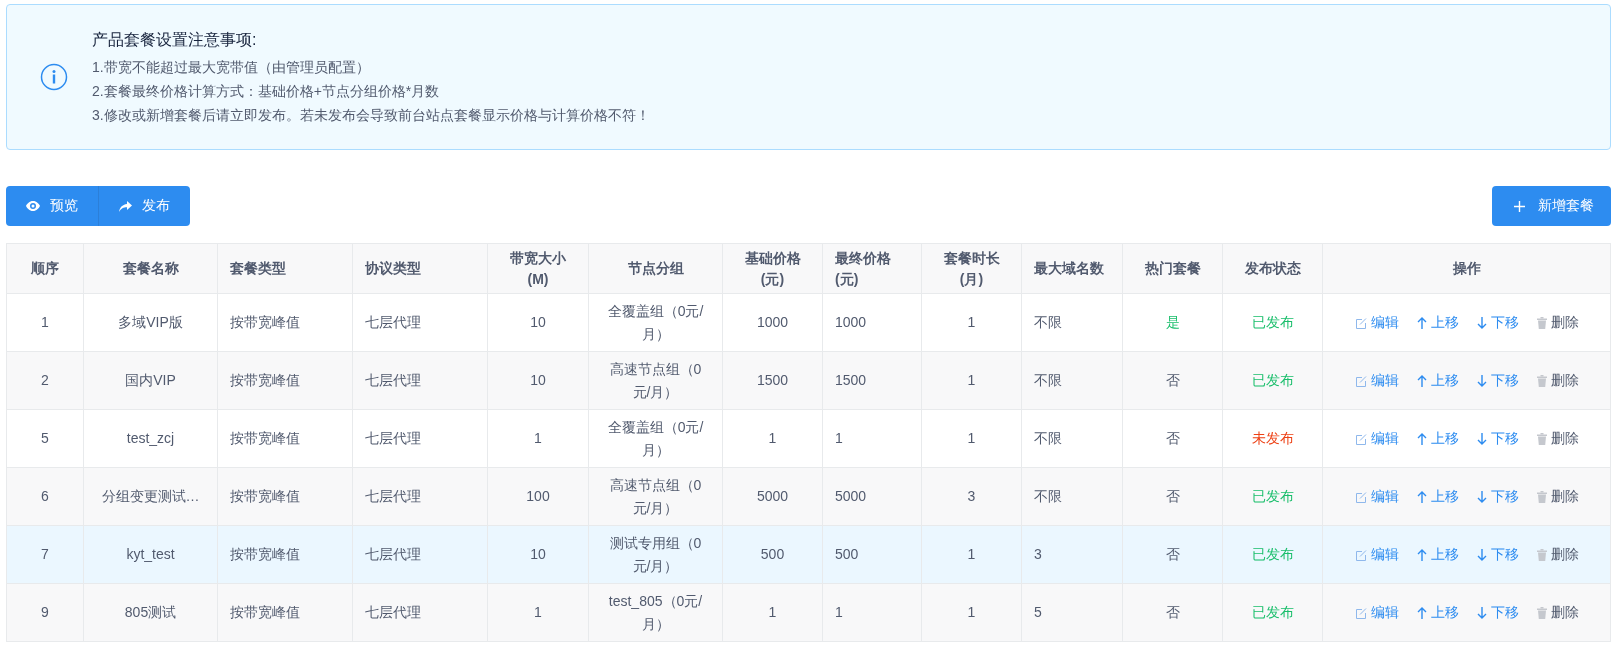  What do you see at coordinates (52, 206) in the screenshot?
I see `preview-button: 预览` at bounding box center [52, 206].